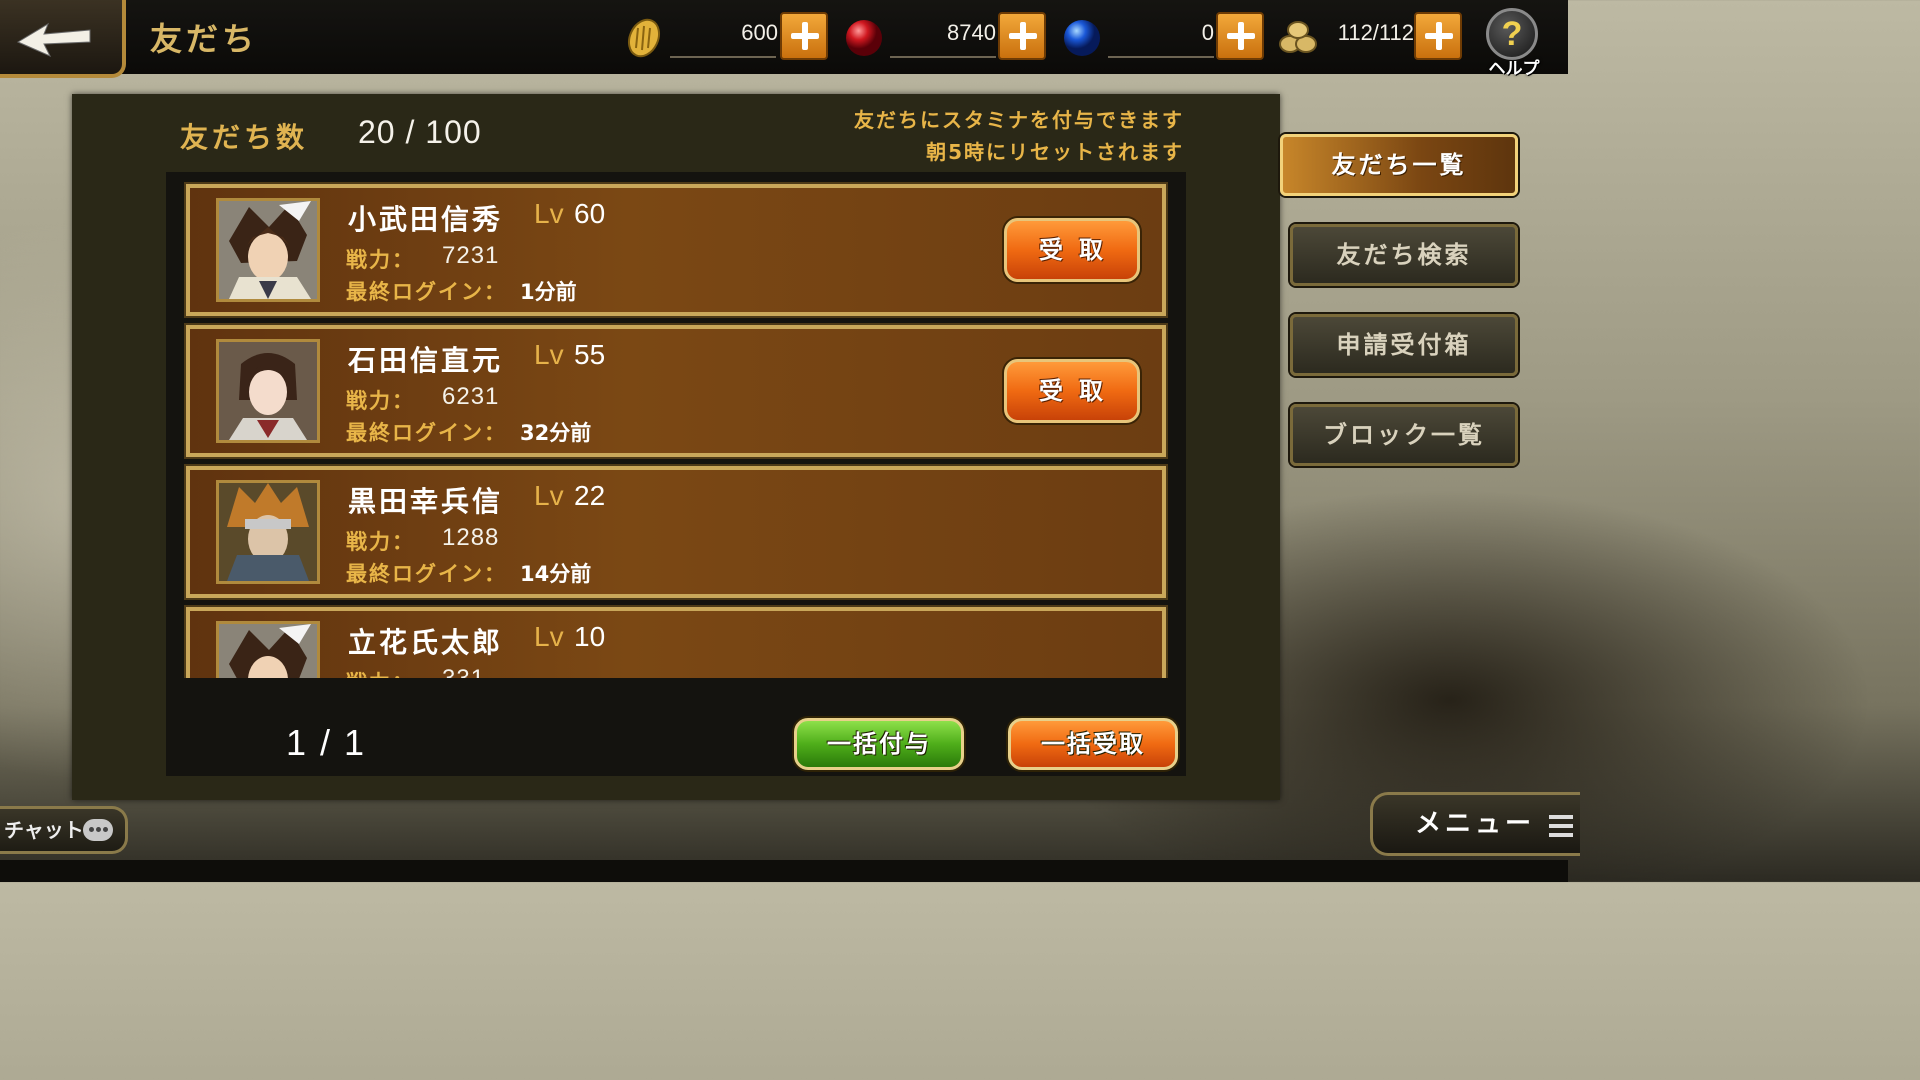 The image size is (1920, 1080). What do you see at coordinates (946, 36) in the screenshot?
I see `resource-red-orb: 8740` at bounding box center [946, 36].